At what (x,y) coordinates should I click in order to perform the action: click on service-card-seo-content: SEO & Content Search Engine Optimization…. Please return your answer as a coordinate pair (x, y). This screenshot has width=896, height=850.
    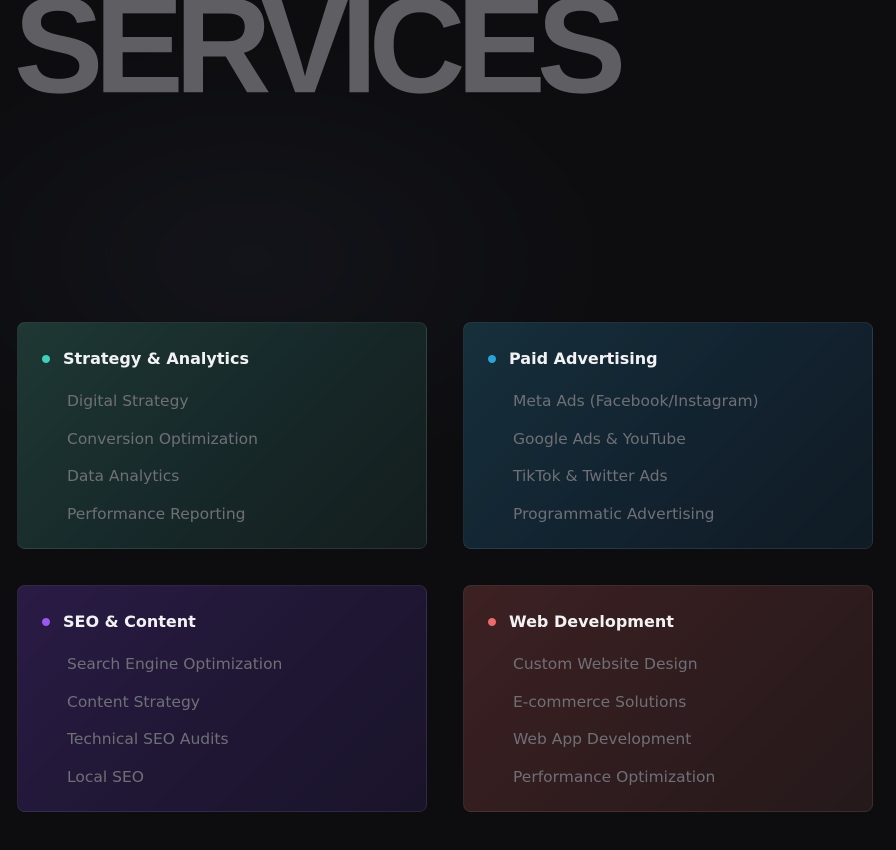
    Looking at the image, I should click on (222, 698).